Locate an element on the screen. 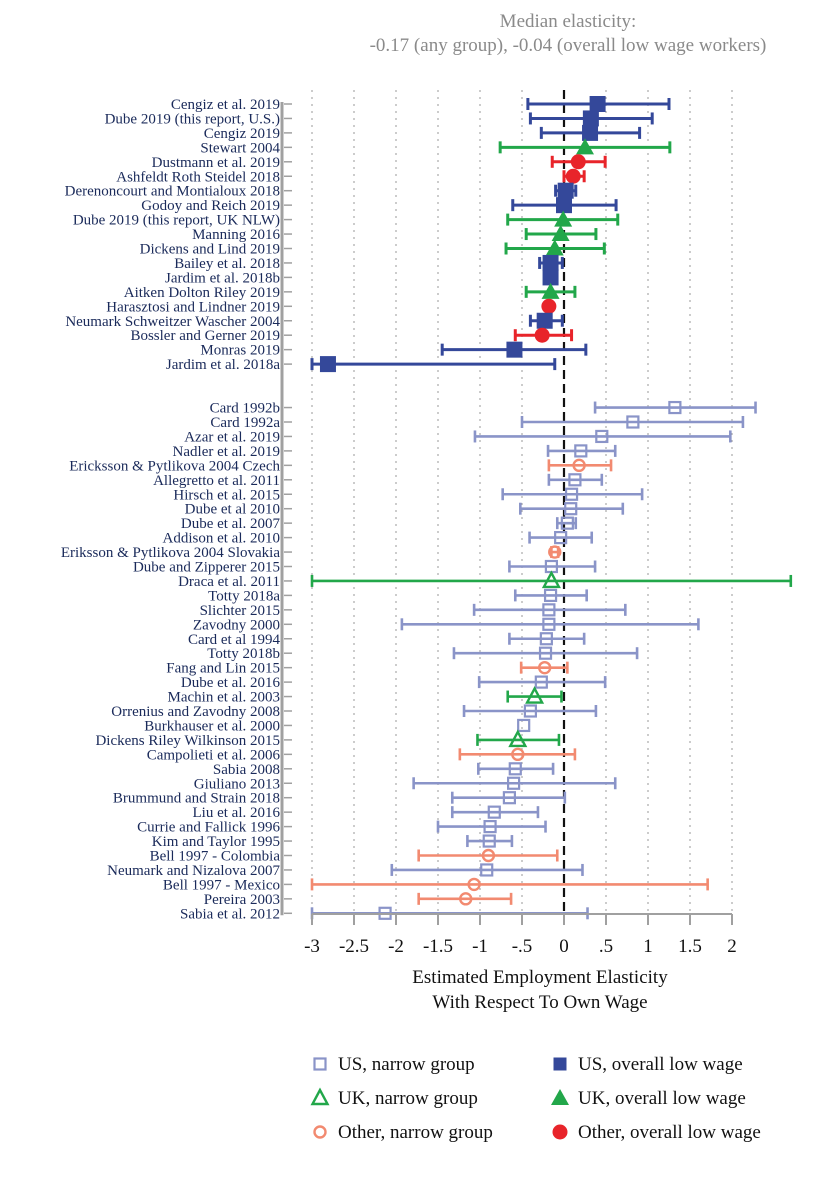  legend-label: Other, overall low wage is located at coordinates (669, 1132).